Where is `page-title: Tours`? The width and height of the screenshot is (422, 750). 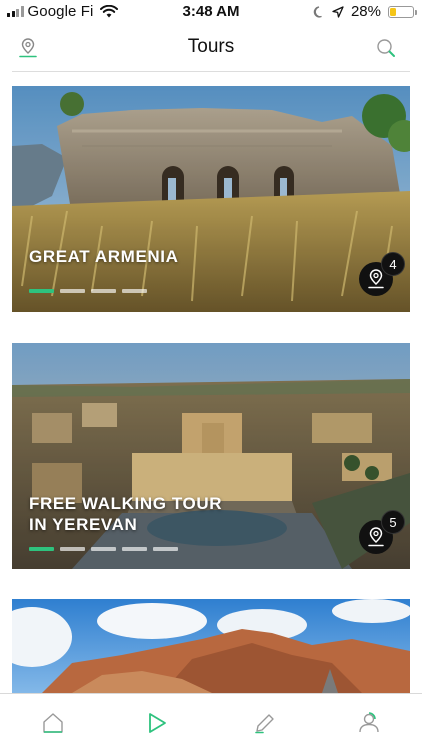
page-title: Tours is located at coordinates (211, 46).